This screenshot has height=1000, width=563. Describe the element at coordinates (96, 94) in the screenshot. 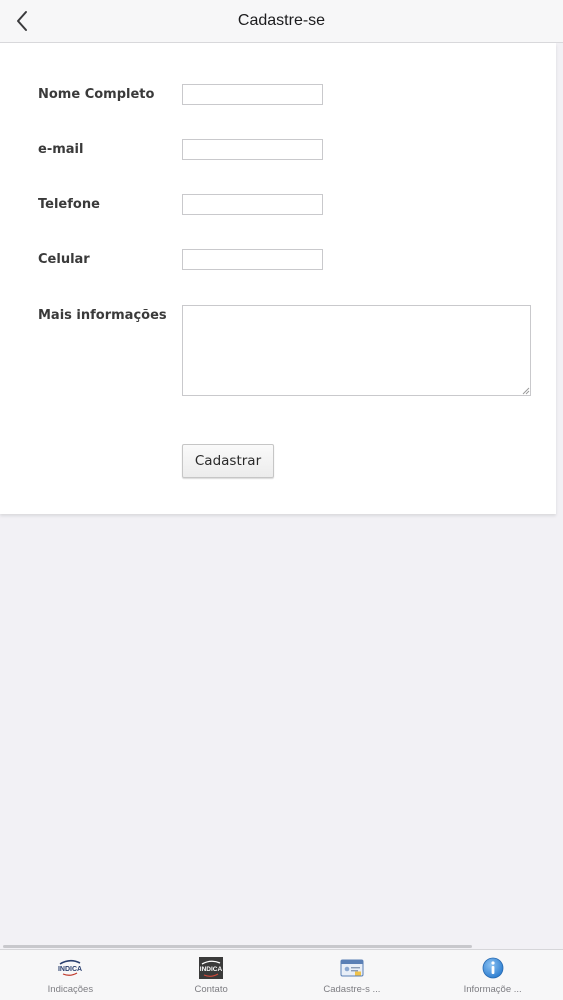

I see `full-name-label: Nome Completo` at that location.